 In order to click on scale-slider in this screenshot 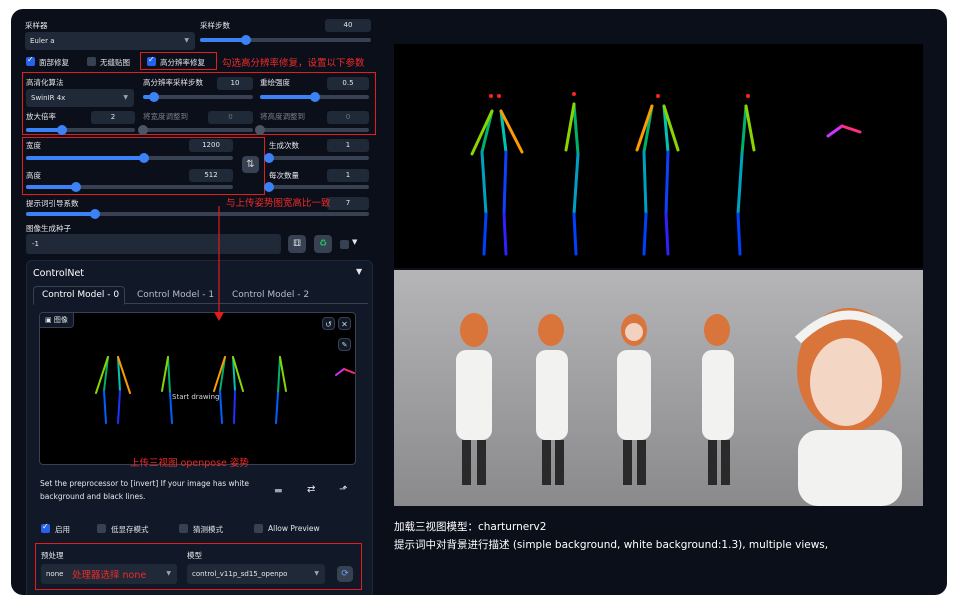, I will do `click(80, 130)`.